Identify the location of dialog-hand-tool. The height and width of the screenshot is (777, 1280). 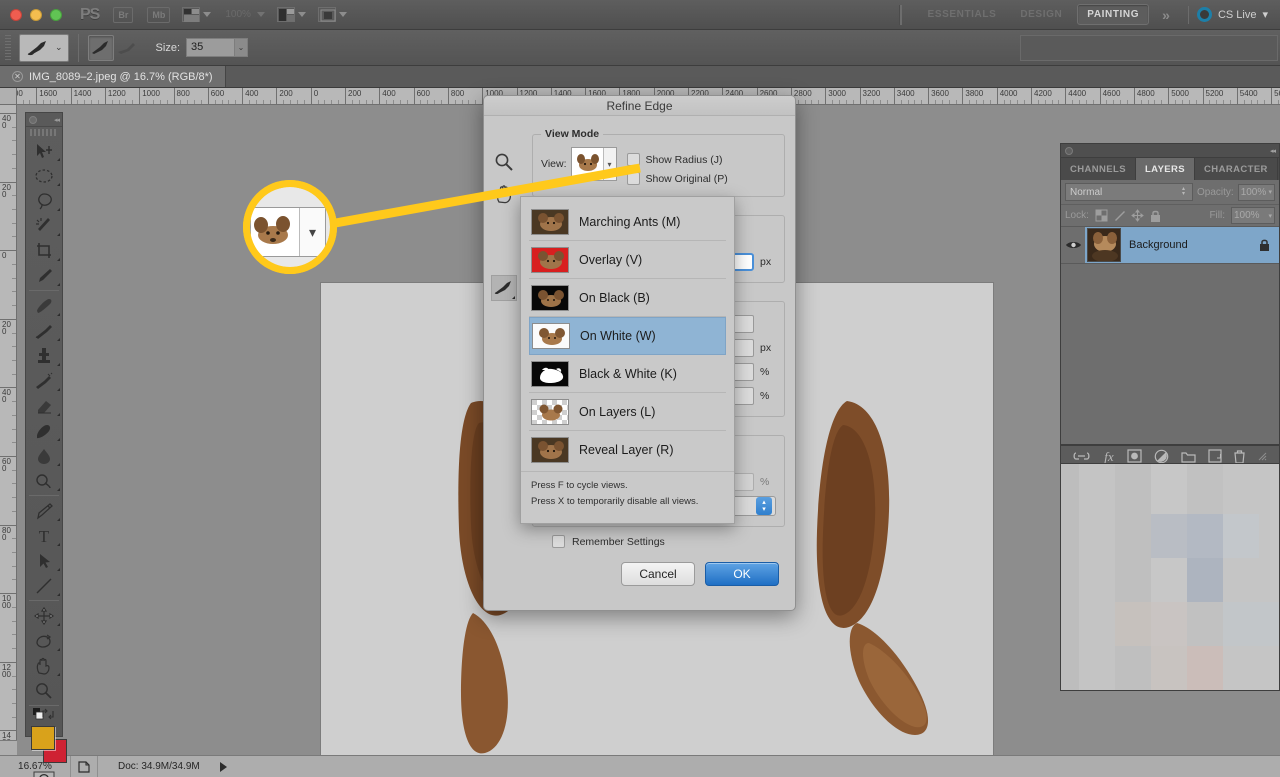
(504, 194).